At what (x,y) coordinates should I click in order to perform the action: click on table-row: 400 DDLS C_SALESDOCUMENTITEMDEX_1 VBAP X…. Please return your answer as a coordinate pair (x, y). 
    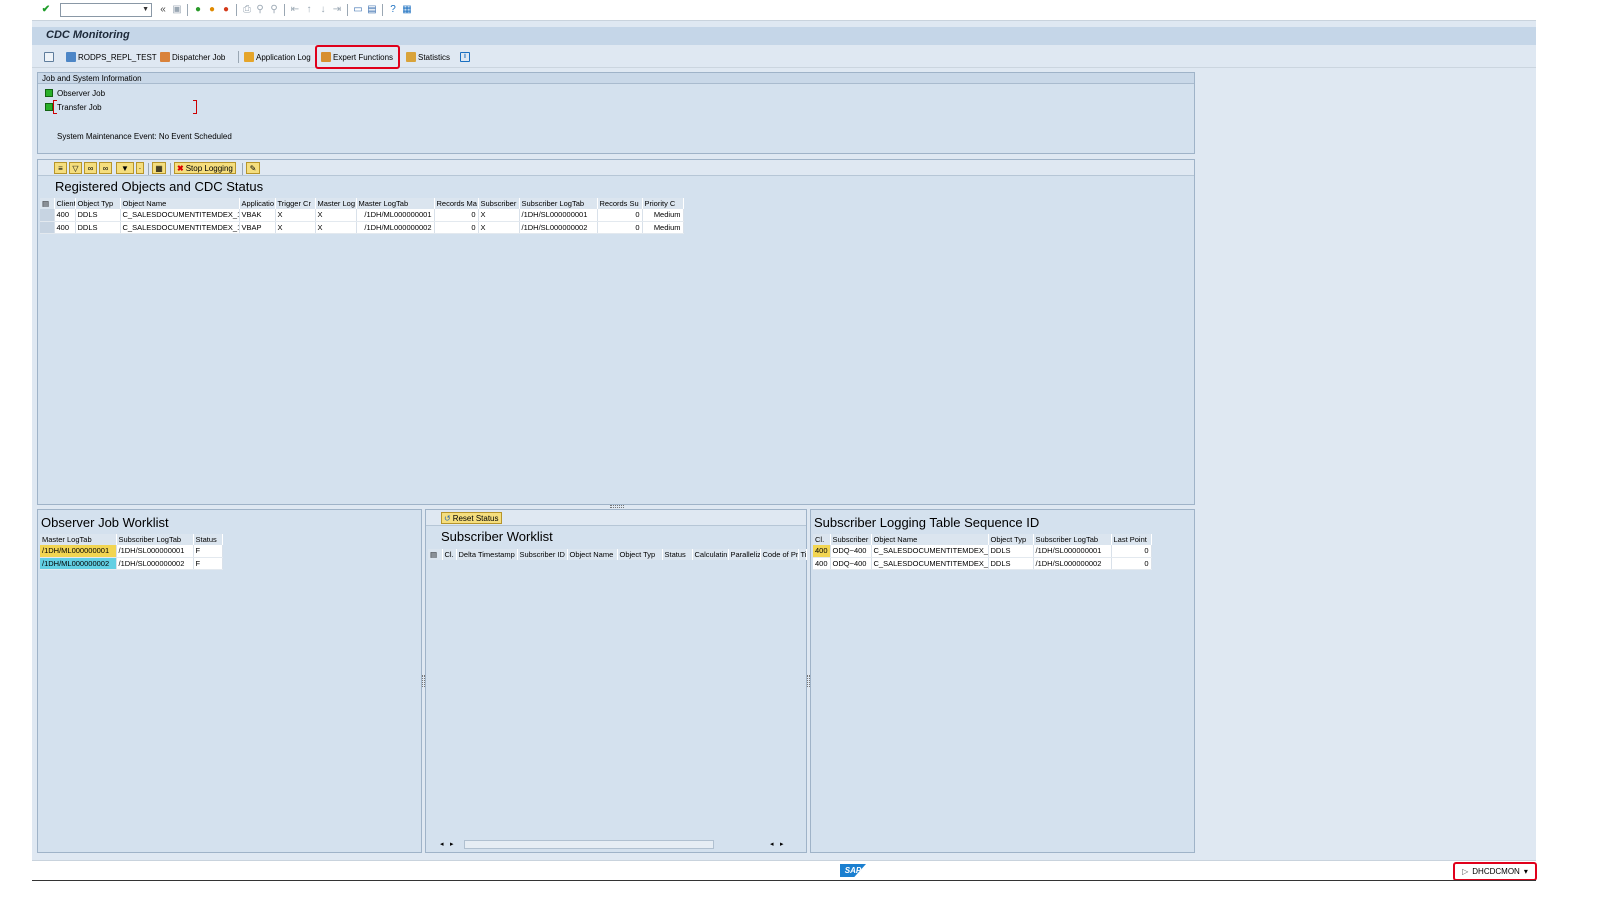
    Looking at the image, I should click on (362, 227).